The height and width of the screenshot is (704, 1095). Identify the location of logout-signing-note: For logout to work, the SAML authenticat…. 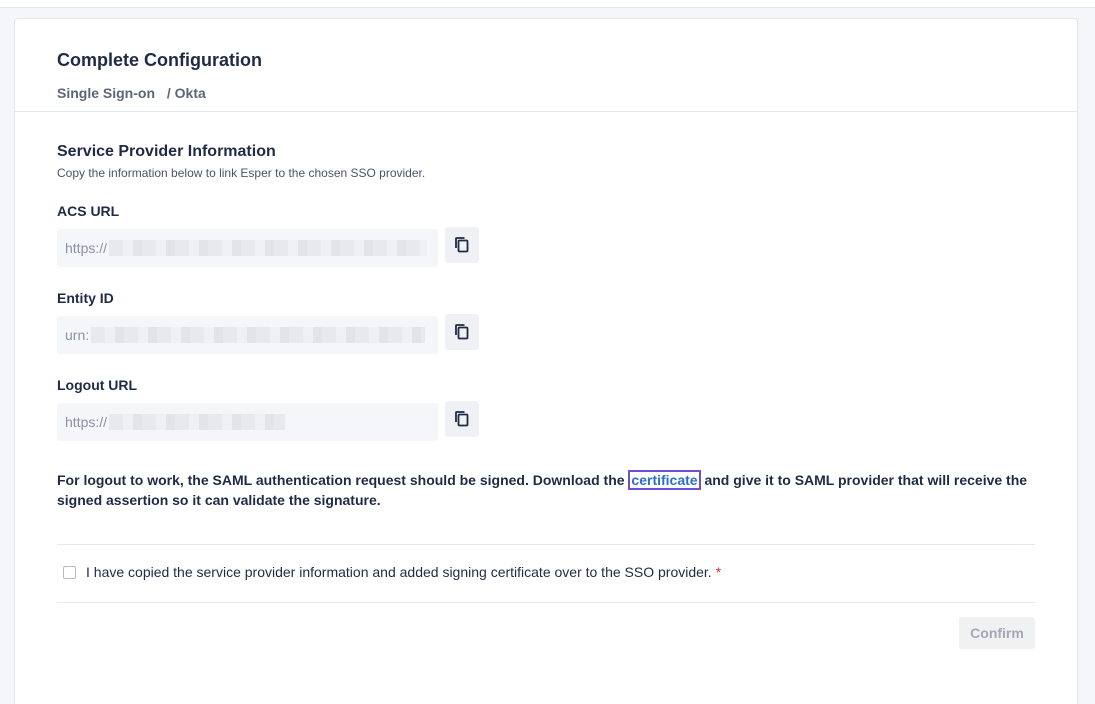
(547, 490).